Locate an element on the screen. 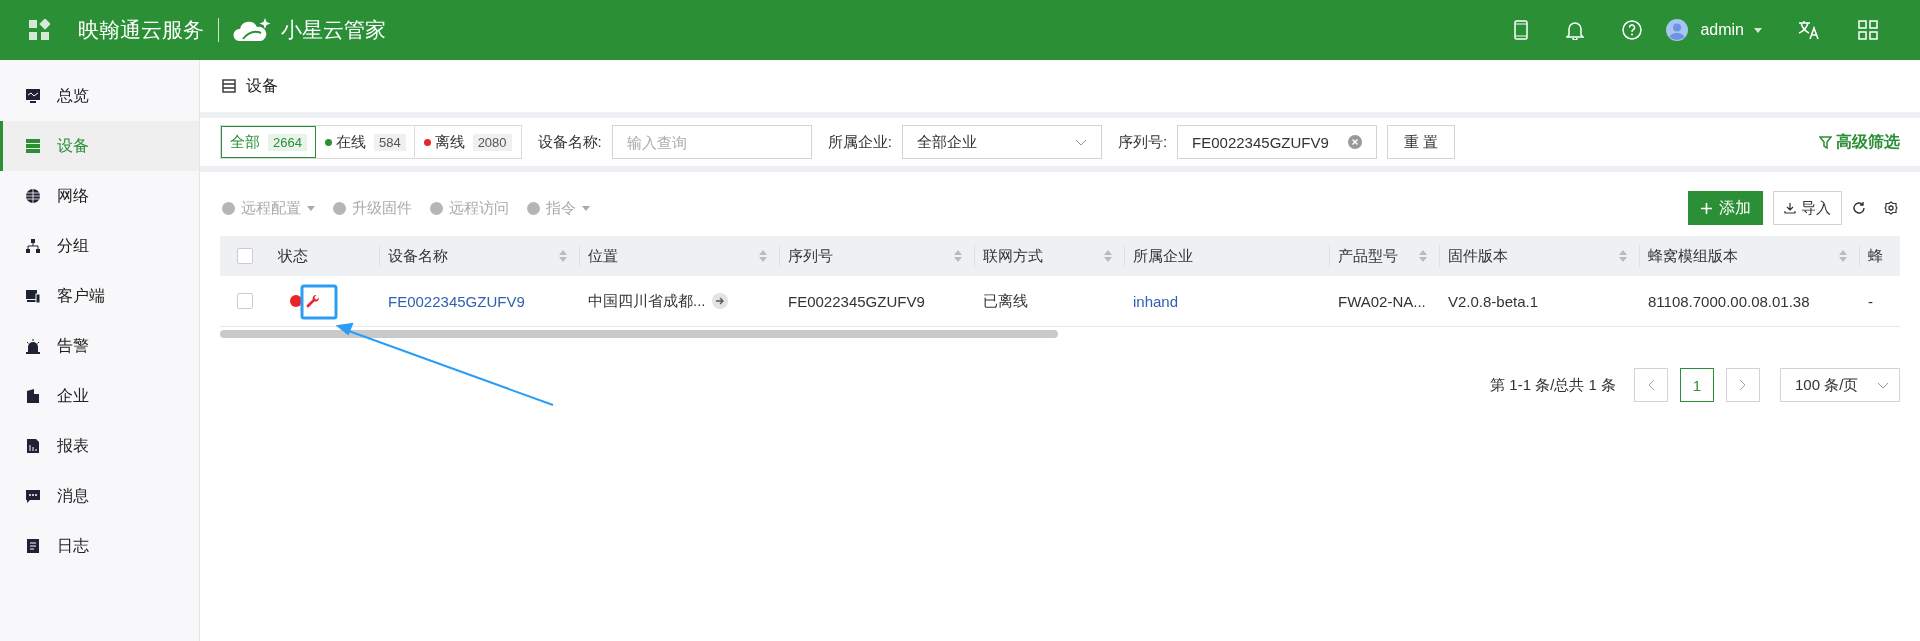 This screenshot has height=641, width=1920. user-name: admin is located at coordinates (1722, 30).